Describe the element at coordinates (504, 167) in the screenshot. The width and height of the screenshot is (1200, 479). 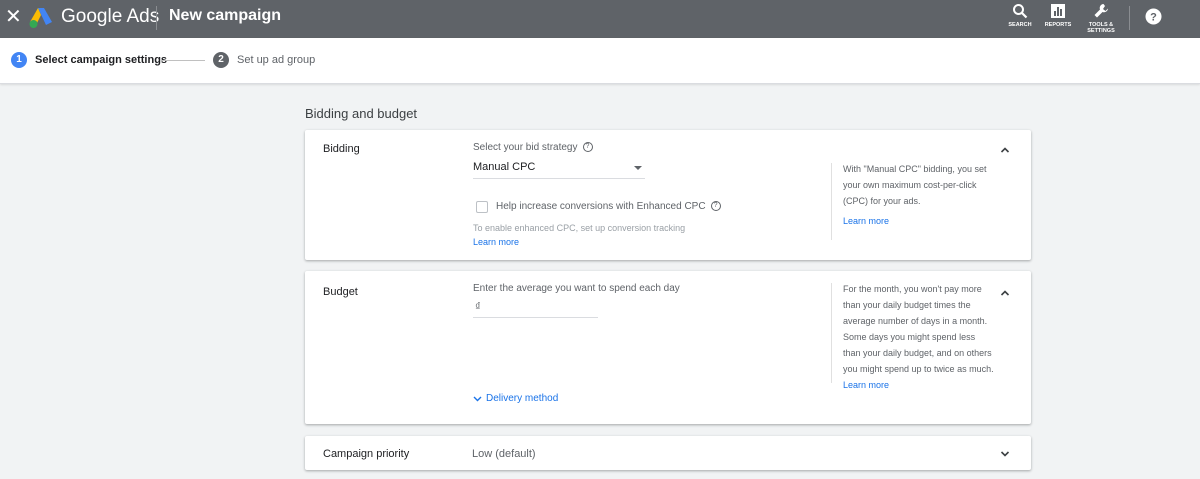
I see `bid-strategy-value: Manual CPC` at that location.